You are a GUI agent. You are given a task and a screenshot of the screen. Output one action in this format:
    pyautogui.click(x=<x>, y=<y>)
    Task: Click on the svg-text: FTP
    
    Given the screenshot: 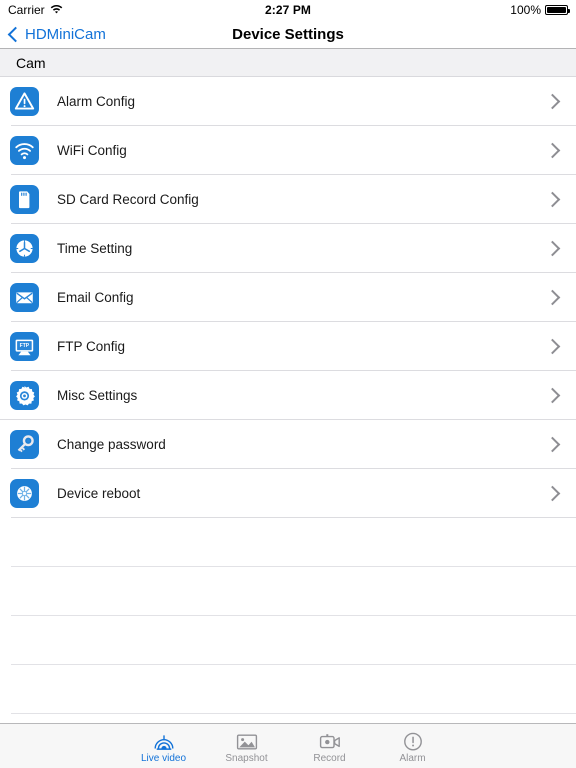 What is the action you would take?
    pyautogui.click(x=25, y=346)
    